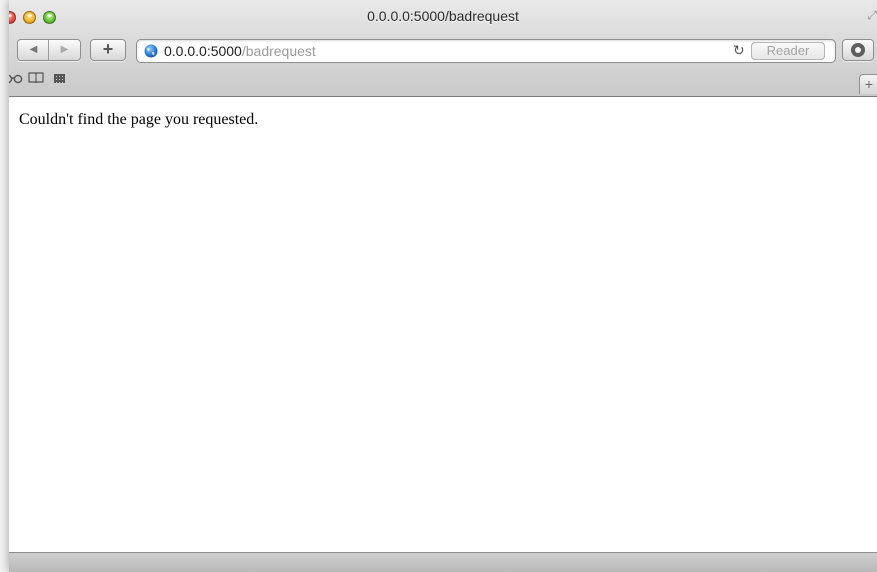  I want to click on forward-button: ▶, so click(64, 50).